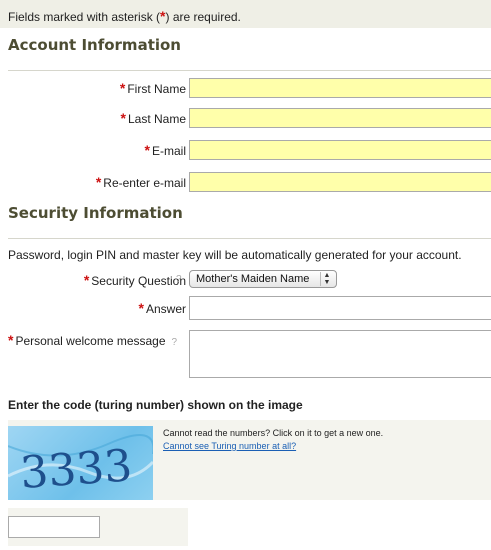 The image size is (491, 550). What do you see at coordinates (144, 183) in the screenshot?
I see `reenter-email-label: Re-enter e-mail` at bounding box center [144, 183].